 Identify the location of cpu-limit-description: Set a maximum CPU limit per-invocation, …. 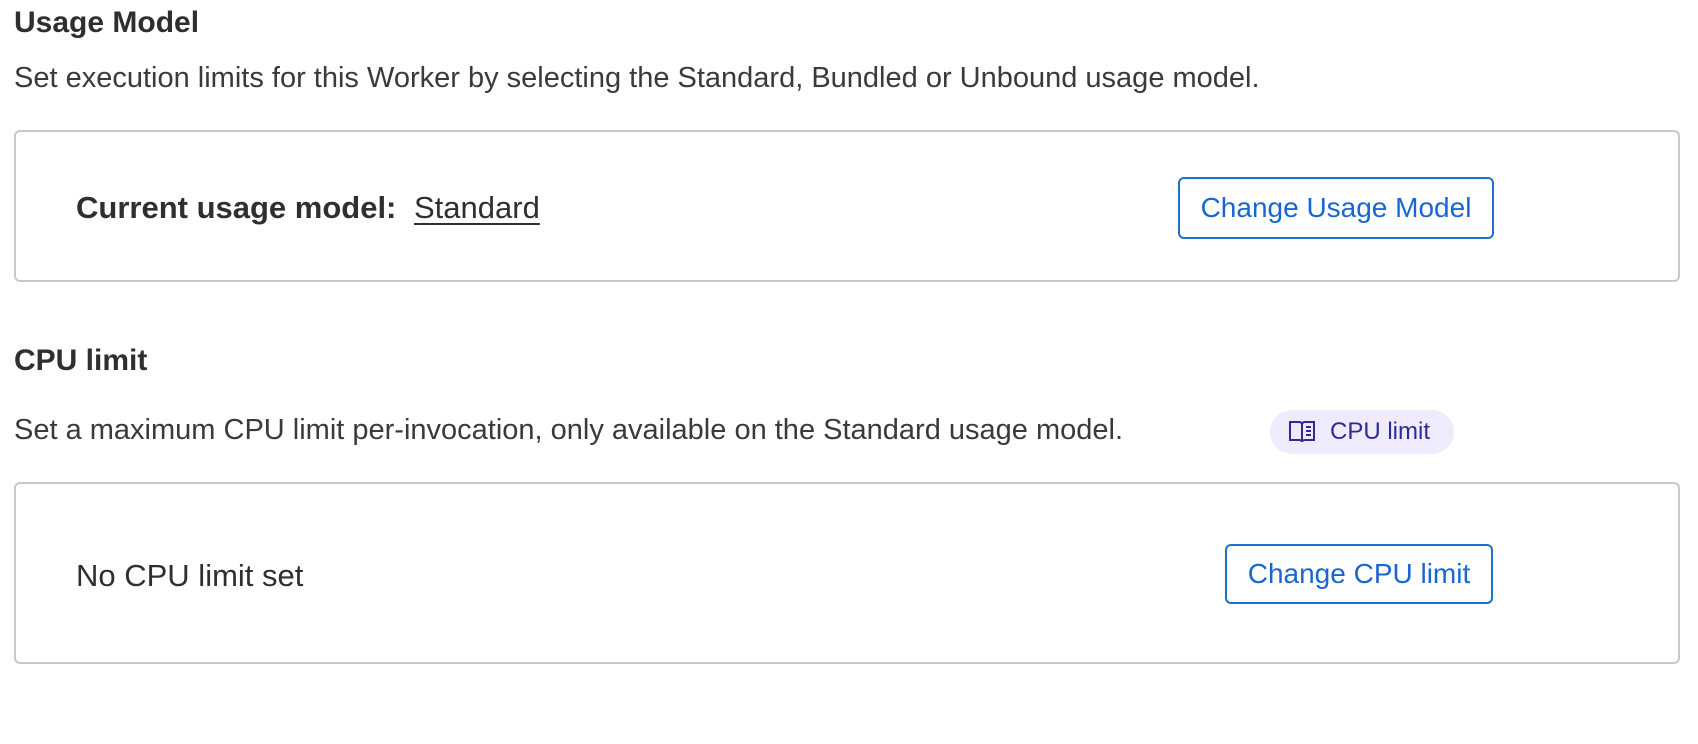
(568, 430).